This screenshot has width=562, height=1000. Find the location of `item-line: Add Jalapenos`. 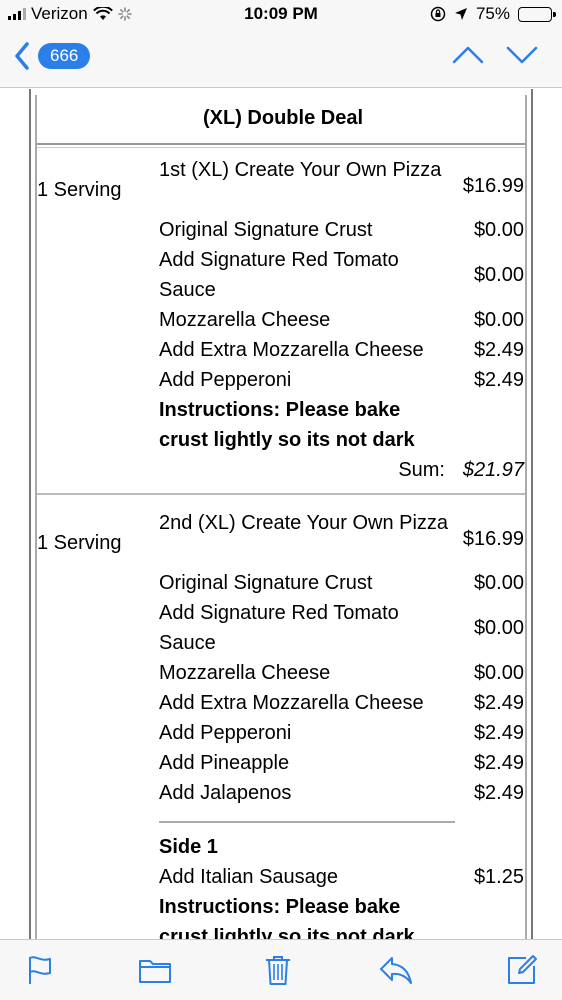

item-line: Add Jalapenos is located at coordinates (225, 793).